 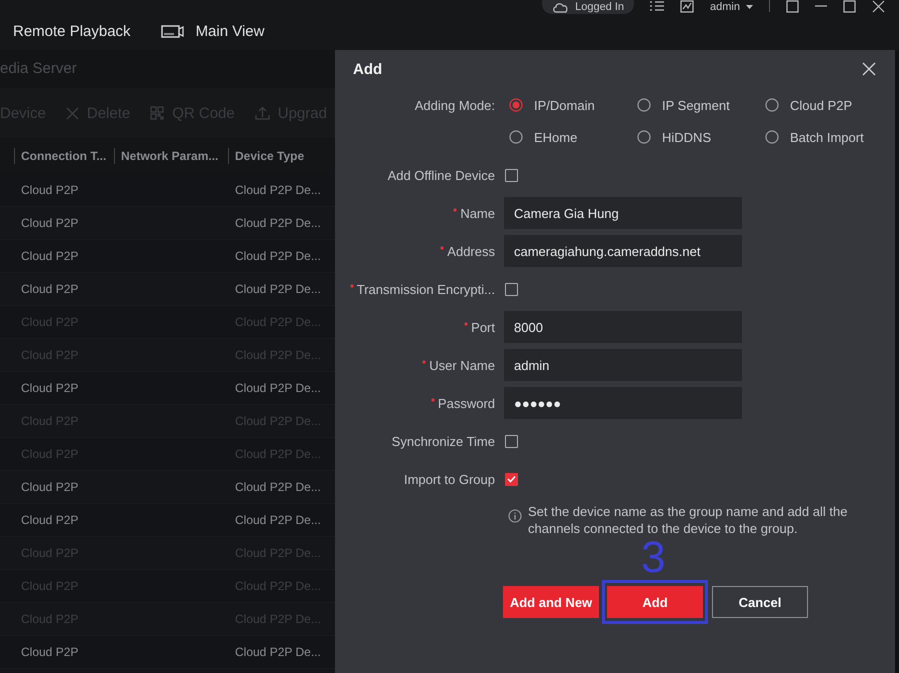 What do you see at coordinates (588, 7) in the screenshot?
I see `login-status: Logged In` at bounding box center [588, 7].